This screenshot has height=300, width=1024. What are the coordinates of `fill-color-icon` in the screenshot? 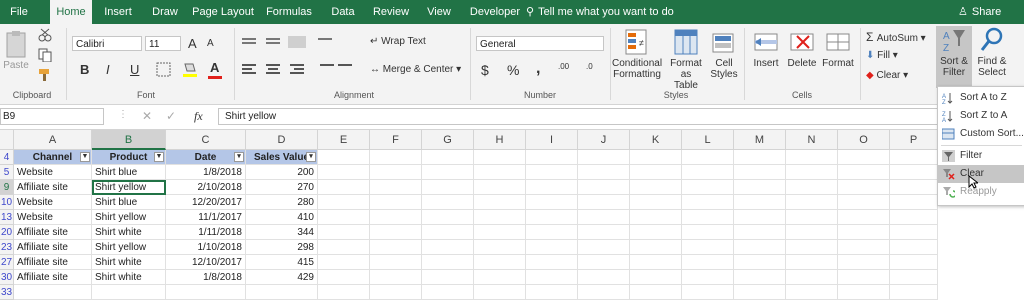 It's located at (191, 70).